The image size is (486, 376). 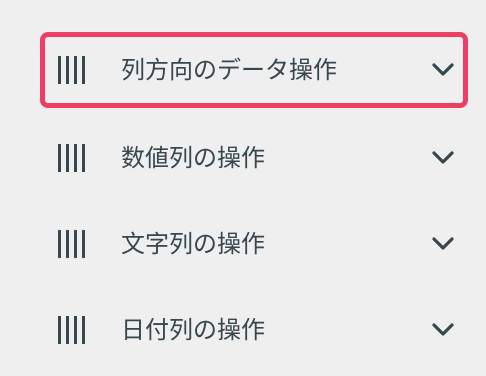 I want to click on menu-item-label: 文字列の操作, so click(x=193, y=244).